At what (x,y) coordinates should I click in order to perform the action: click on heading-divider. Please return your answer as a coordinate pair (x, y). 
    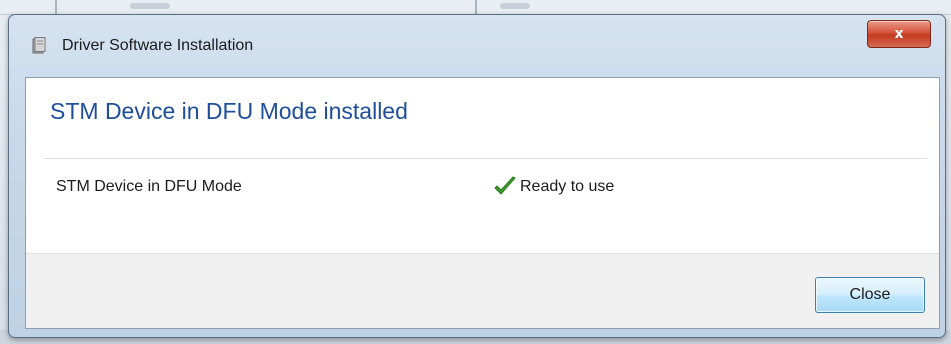
    Looking at the image, I should click on (485, 158).